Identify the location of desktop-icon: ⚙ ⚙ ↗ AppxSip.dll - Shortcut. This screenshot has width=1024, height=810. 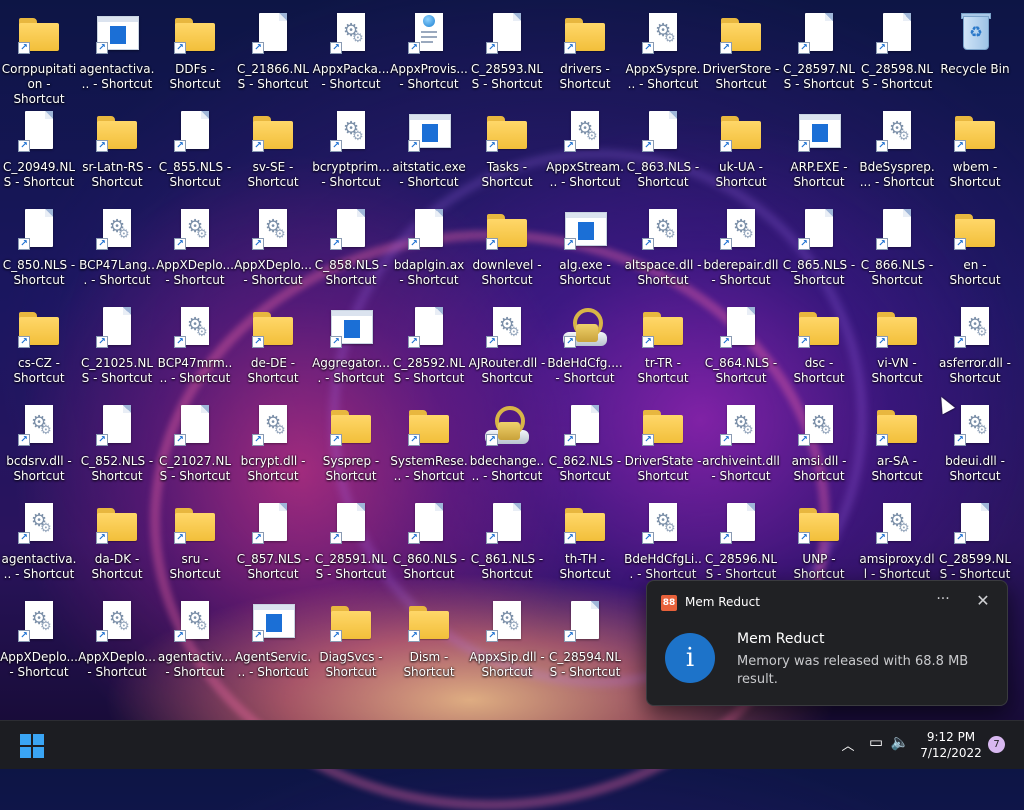
(507, 640).